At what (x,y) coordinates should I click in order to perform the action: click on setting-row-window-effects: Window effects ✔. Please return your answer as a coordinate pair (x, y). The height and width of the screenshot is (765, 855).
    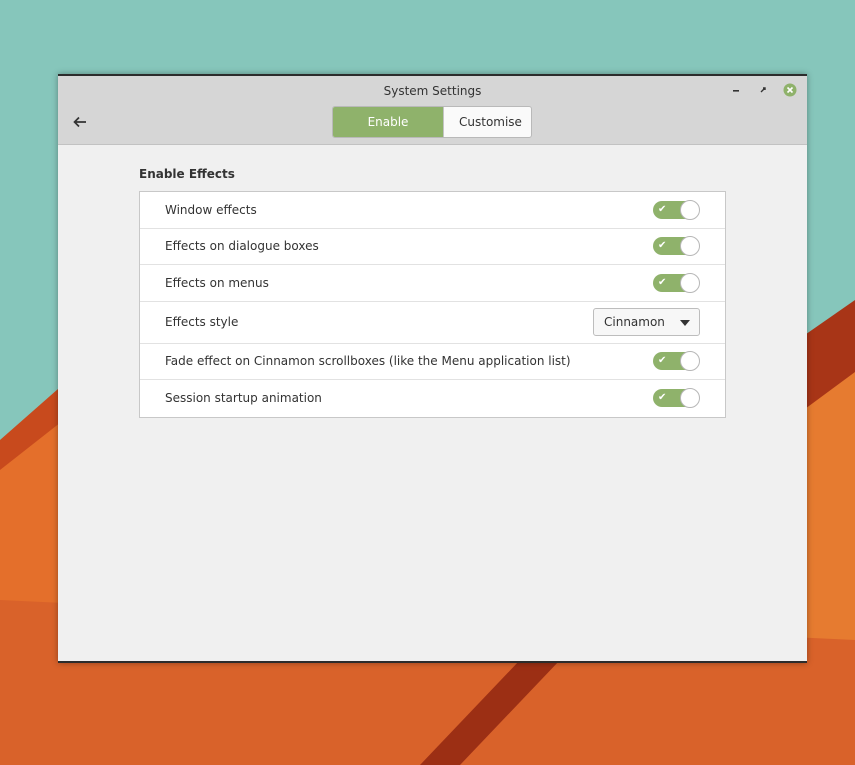
    Looking at the image, I should click on (432, 210).